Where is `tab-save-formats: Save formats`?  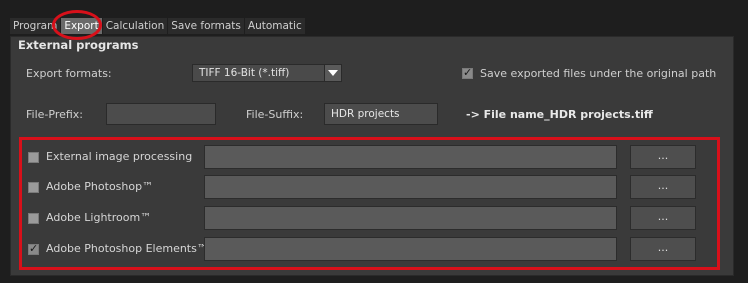 tab-save-formats: Save formats is located at coordinates (206, 26).